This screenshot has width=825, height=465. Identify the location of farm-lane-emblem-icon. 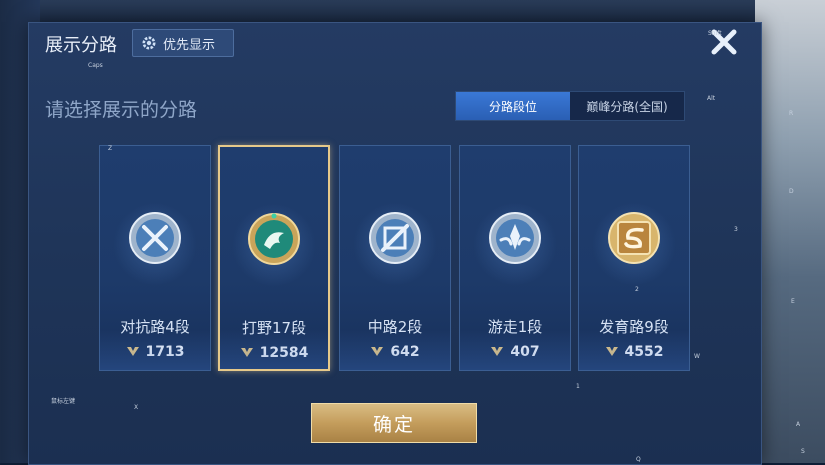
(634, 238).